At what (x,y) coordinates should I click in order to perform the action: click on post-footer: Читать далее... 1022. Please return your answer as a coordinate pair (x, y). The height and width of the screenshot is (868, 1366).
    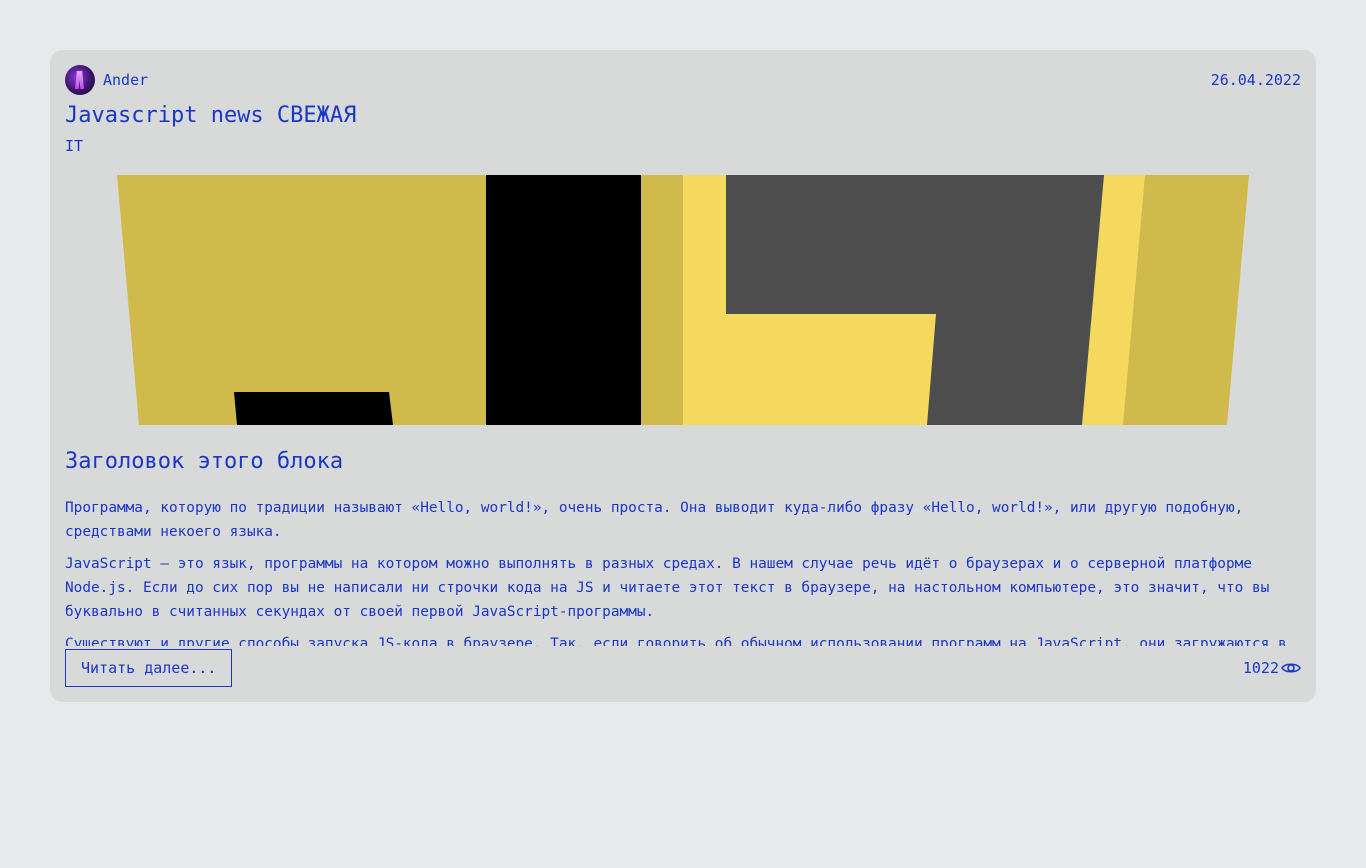
    Looking at the image, I should click on (683, 668).